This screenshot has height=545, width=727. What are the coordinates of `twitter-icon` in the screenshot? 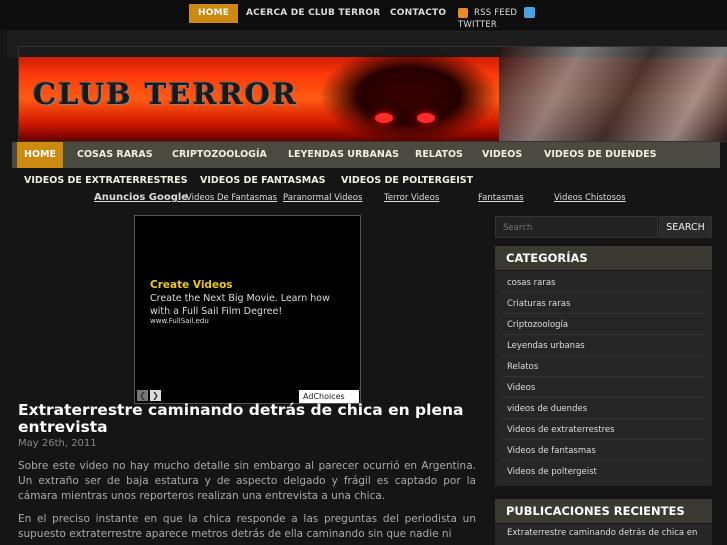 It's located at (529, 12).